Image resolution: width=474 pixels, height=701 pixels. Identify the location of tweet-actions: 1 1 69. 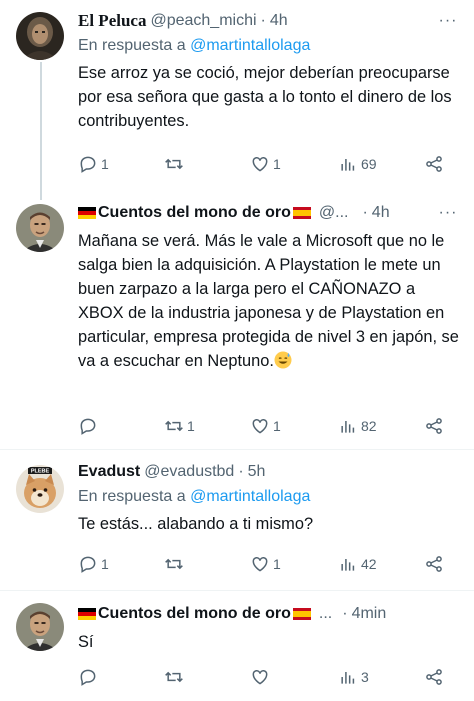
(264, 164).